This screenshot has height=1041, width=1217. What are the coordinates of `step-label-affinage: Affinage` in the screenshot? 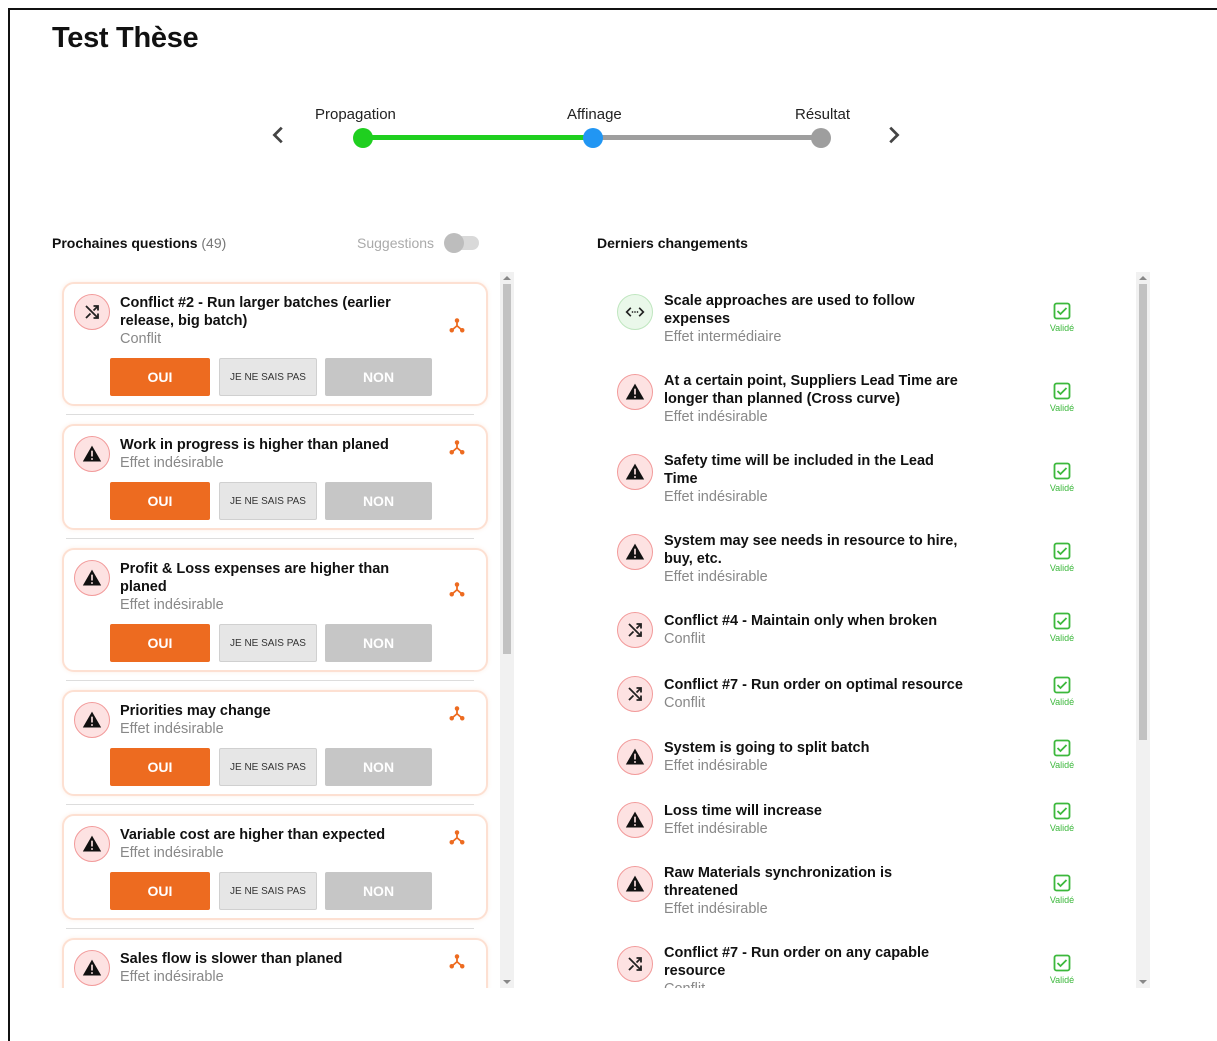 It's located at (594, 114).